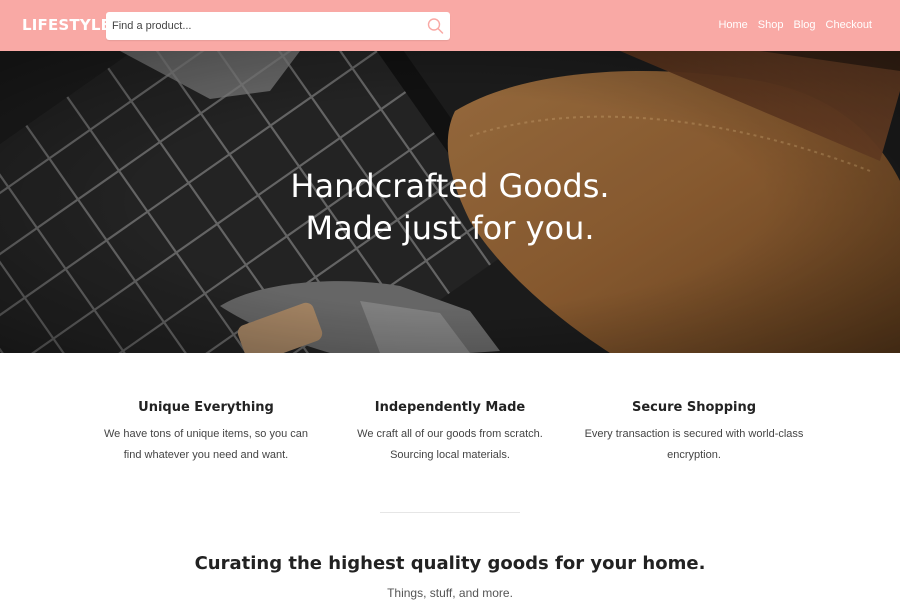 The width and height of the screenshot is (900, 600). What do you see at coordinates (804, 25) in the screenshot?
I see `nav-blog-link: Blog` at bounding box center [804, 25].